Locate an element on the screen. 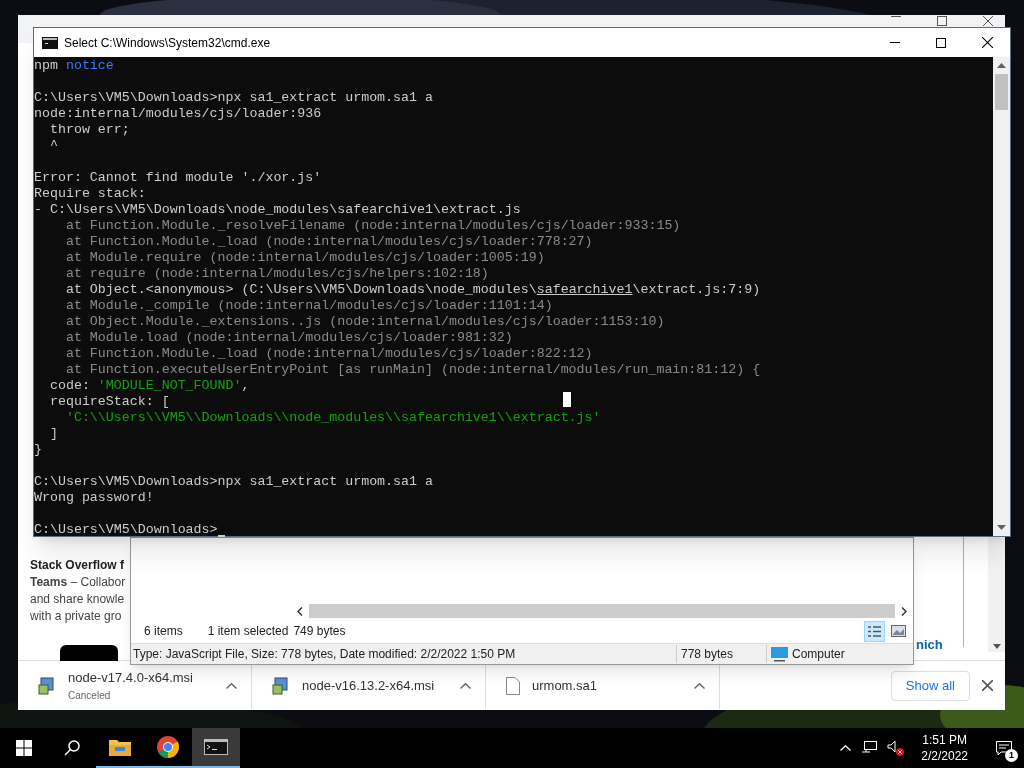 The height and width of the screenshot is (768, 1024). terminal-line: ^ is located at coordinates (53, 146).